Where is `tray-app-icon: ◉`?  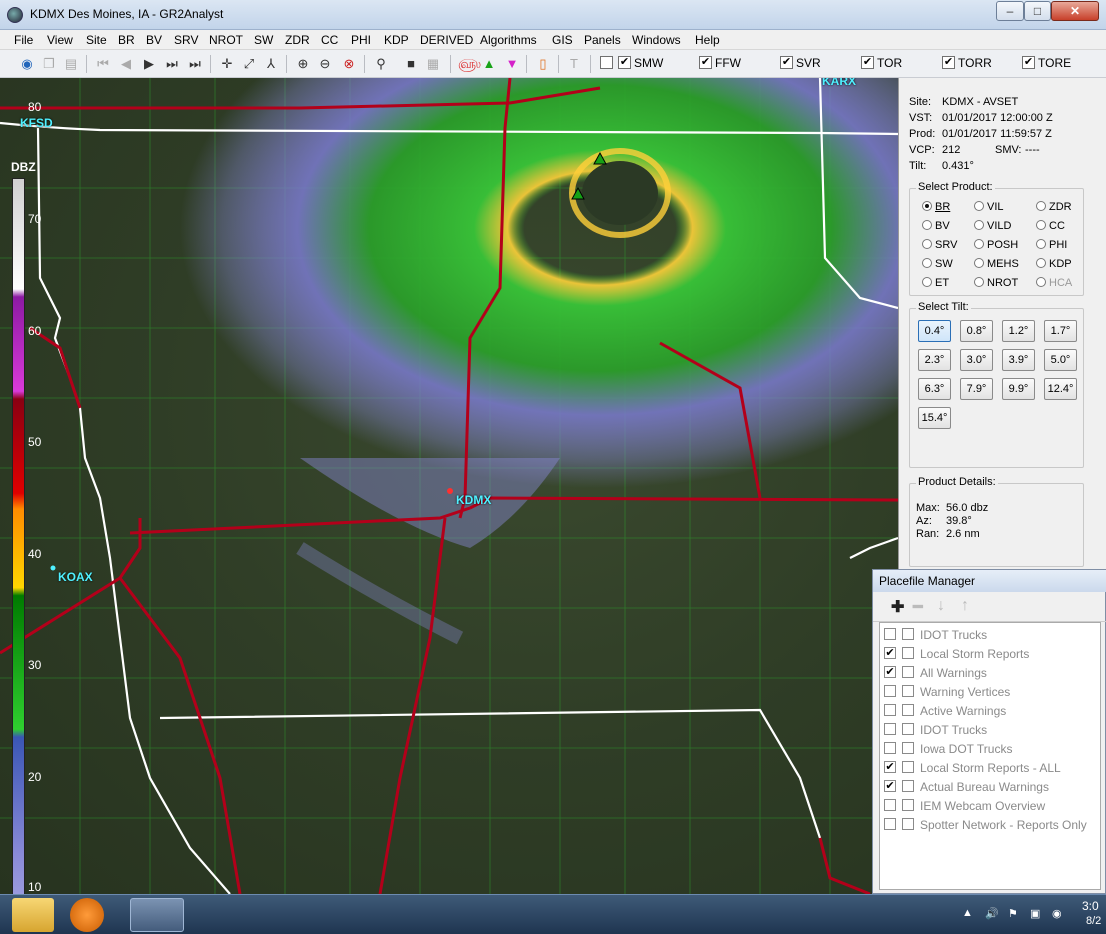 tray-app-icon: ◉ is located at coordinates (1057, 913).